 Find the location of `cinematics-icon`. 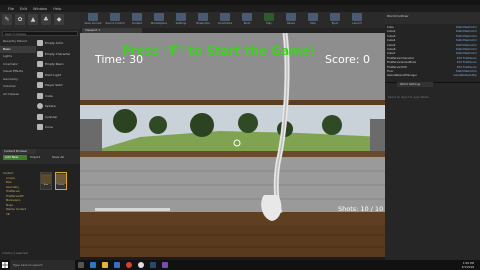

cinematics-icon is located at coordinates (225, 17).